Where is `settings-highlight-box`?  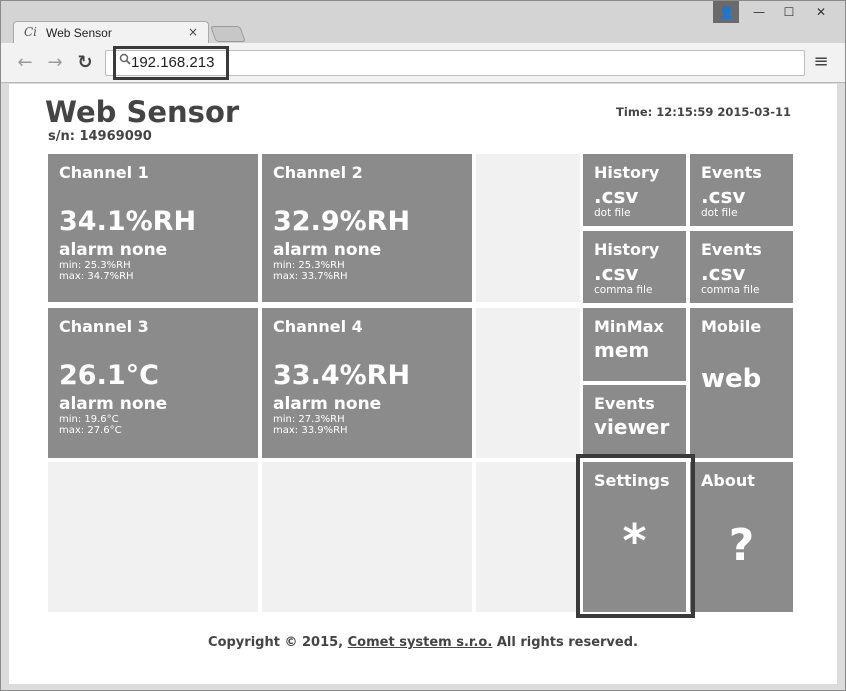
settings-highlight-box is located at coordinates (635, 536).